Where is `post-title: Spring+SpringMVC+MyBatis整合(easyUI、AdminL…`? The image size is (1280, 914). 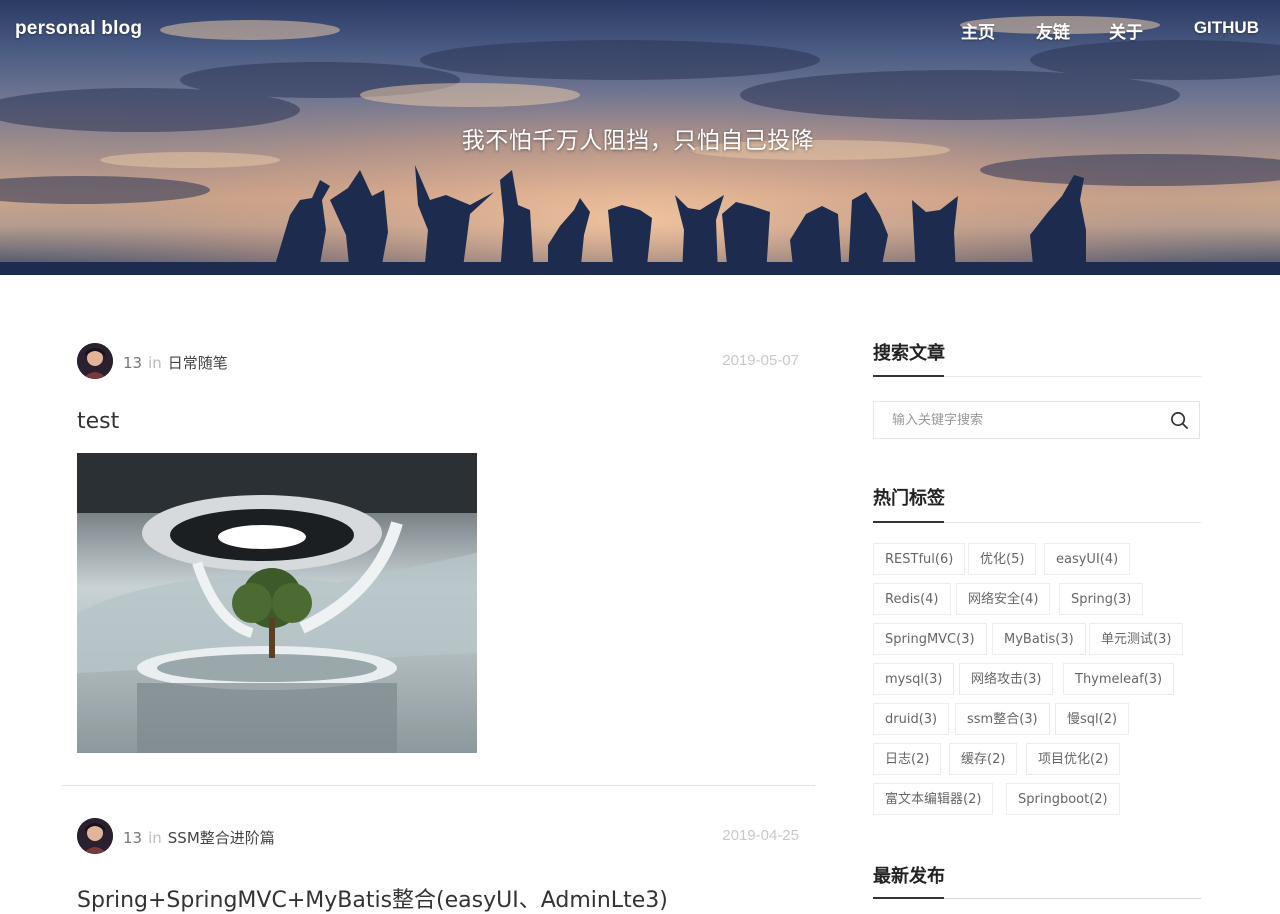
post-title: Spring+SpringMVC+MyBatis整合(easyUI、AdminL… is located at coordinates (372, 898).